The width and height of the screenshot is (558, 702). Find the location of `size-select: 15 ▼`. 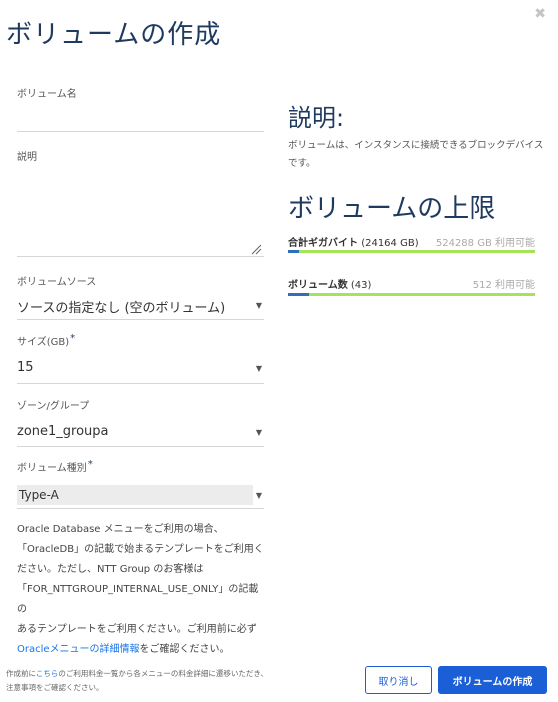

size-select: 15 ▼ is located at coordinates (140, 369).